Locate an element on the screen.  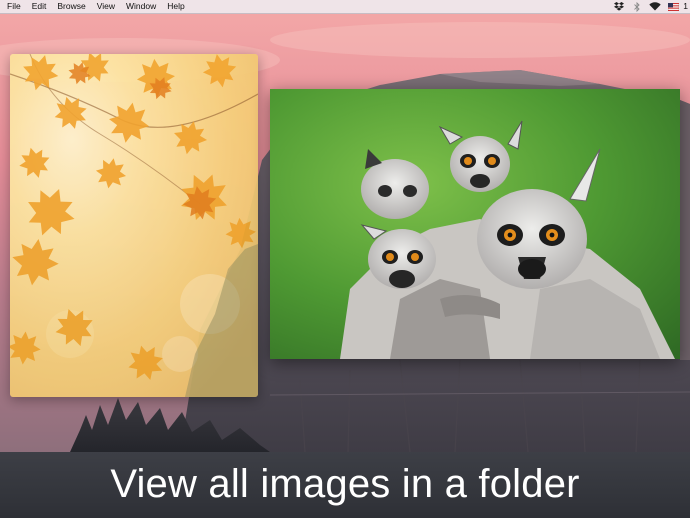
menu-help: Help is located at coordinates (176, 6).